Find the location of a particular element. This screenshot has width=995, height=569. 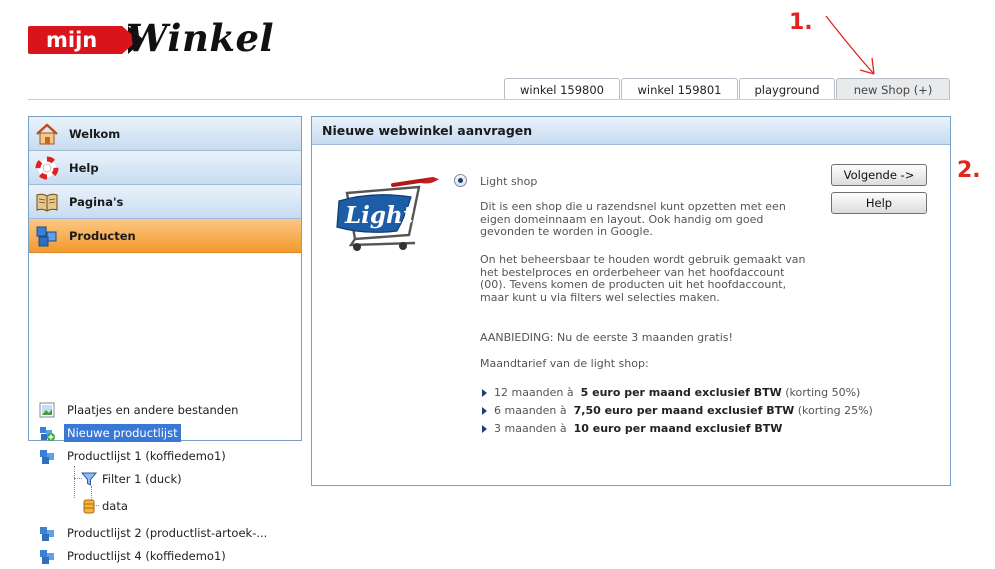

help-button: Help is located at coordinates (879, 203).